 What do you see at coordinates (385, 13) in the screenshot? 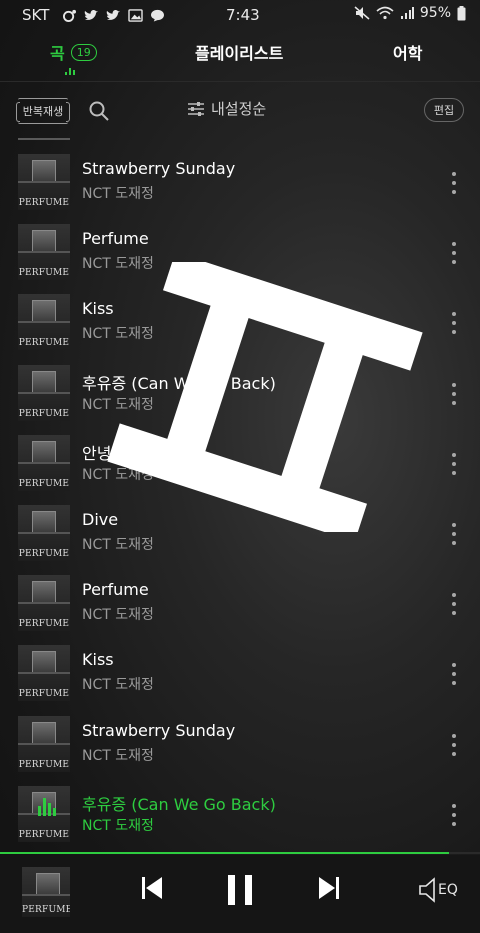
I see `wifi-icon` at bounding box center [385, 13].